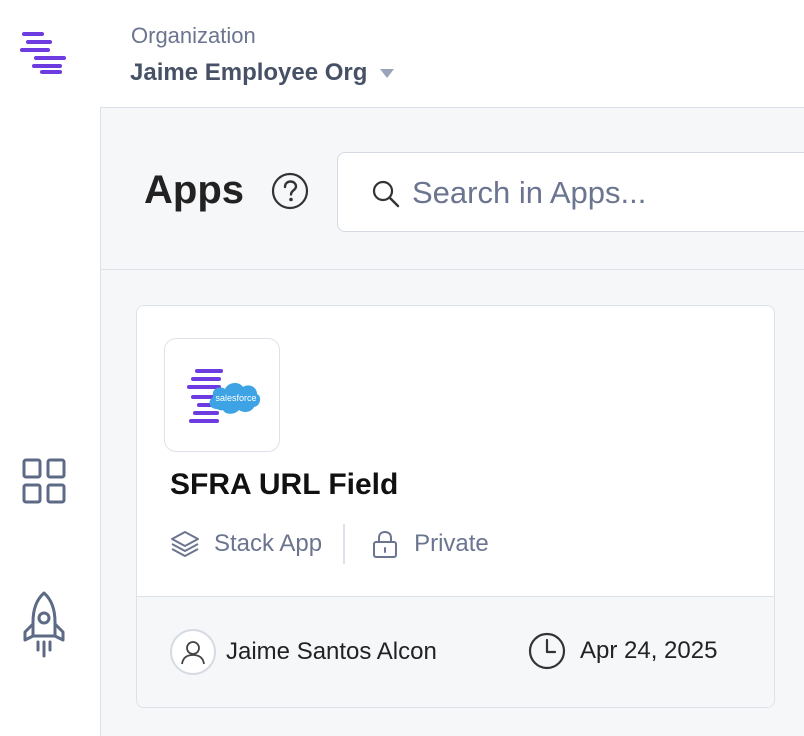 Image resolution: width=804 pixels, height=736 pixels. I want to click on app-type: Stack App, so click(268, 543).